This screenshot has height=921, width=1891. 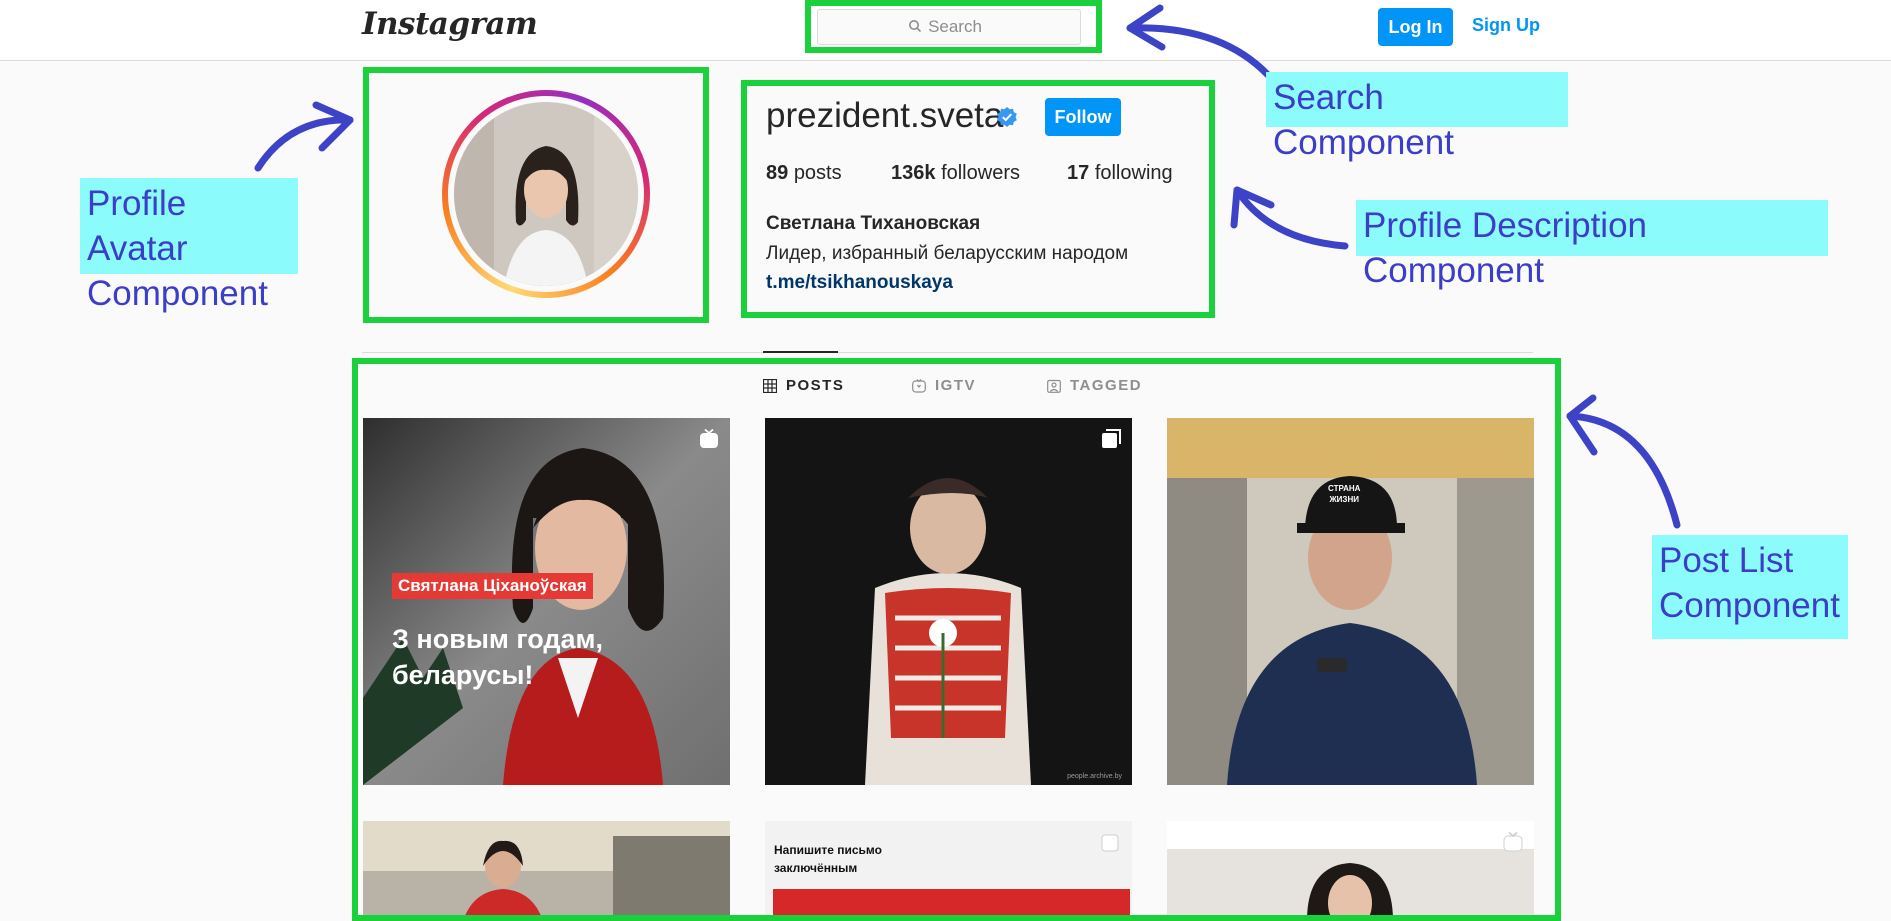 What do you see at coordinates (333, 126) in the screenshot?
I see `arrow-to-avatar-head` at bounding box center [333, 126].